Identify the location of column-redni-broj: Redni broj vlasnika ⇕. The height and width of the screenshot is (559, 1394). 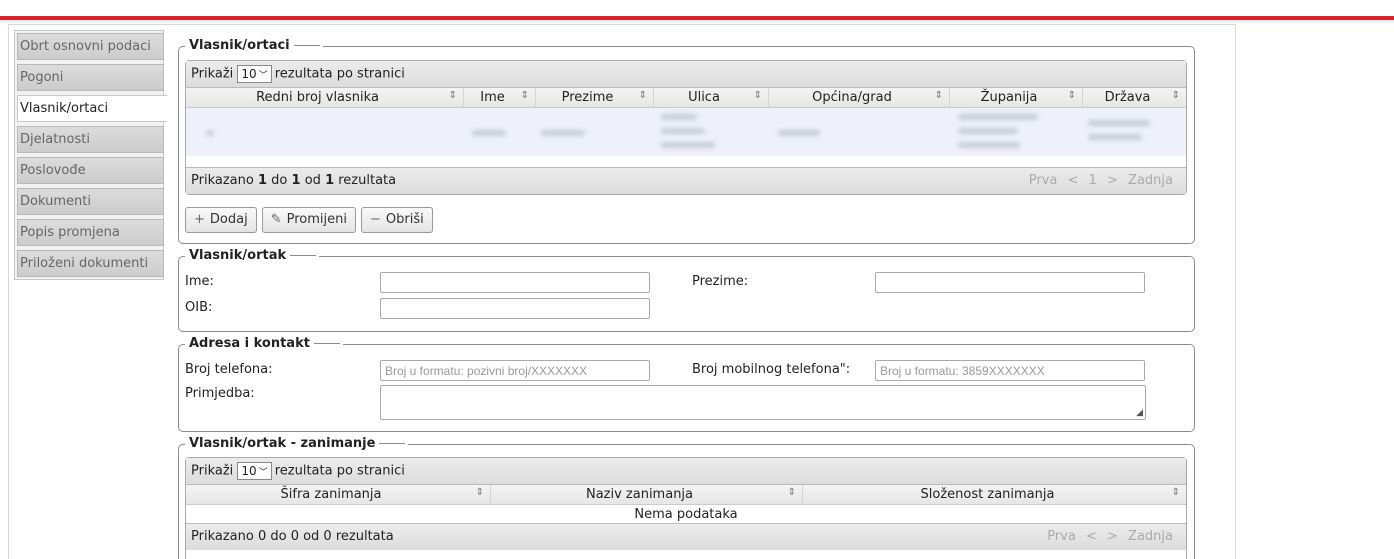
(325, 97).